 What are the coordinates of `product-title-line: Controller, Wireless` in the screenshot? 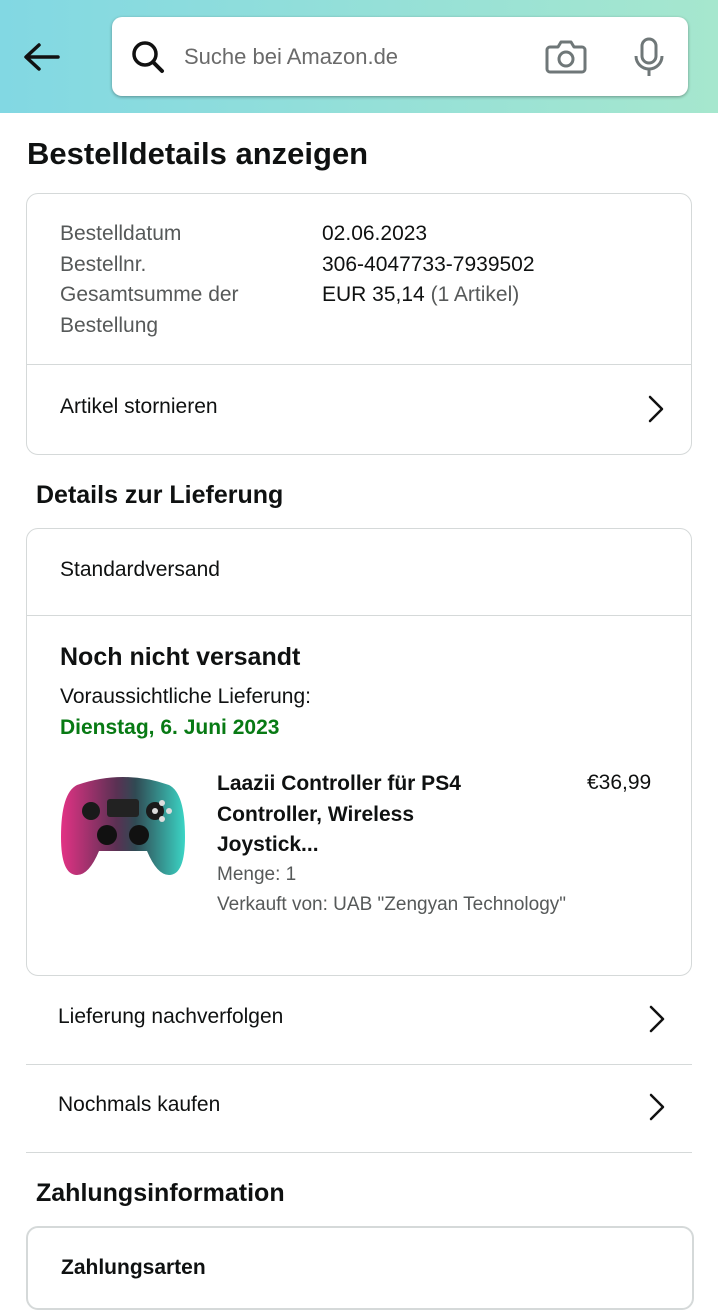 It's located at (316, 814).